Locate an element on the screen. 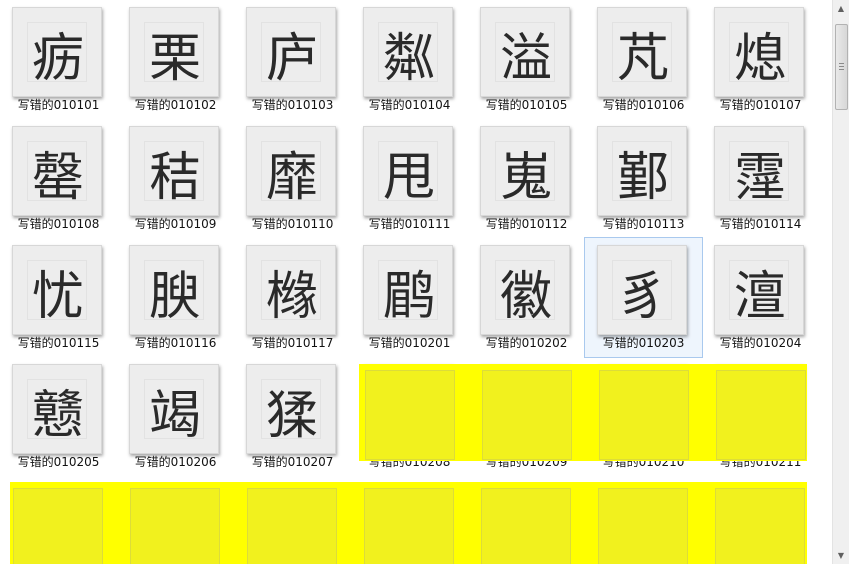  file-item: 罄写错的010108 is located at coordinates (58, 178).